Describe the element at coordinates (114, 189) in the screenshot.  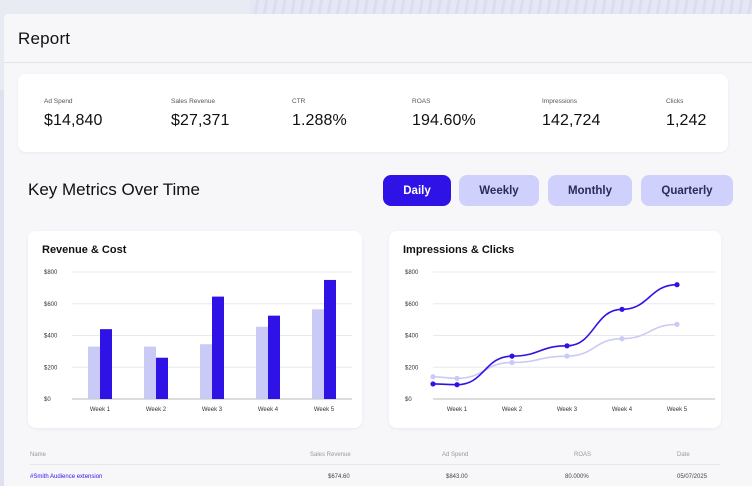
I see `section-title: Key Metrics Over Time` at that location.